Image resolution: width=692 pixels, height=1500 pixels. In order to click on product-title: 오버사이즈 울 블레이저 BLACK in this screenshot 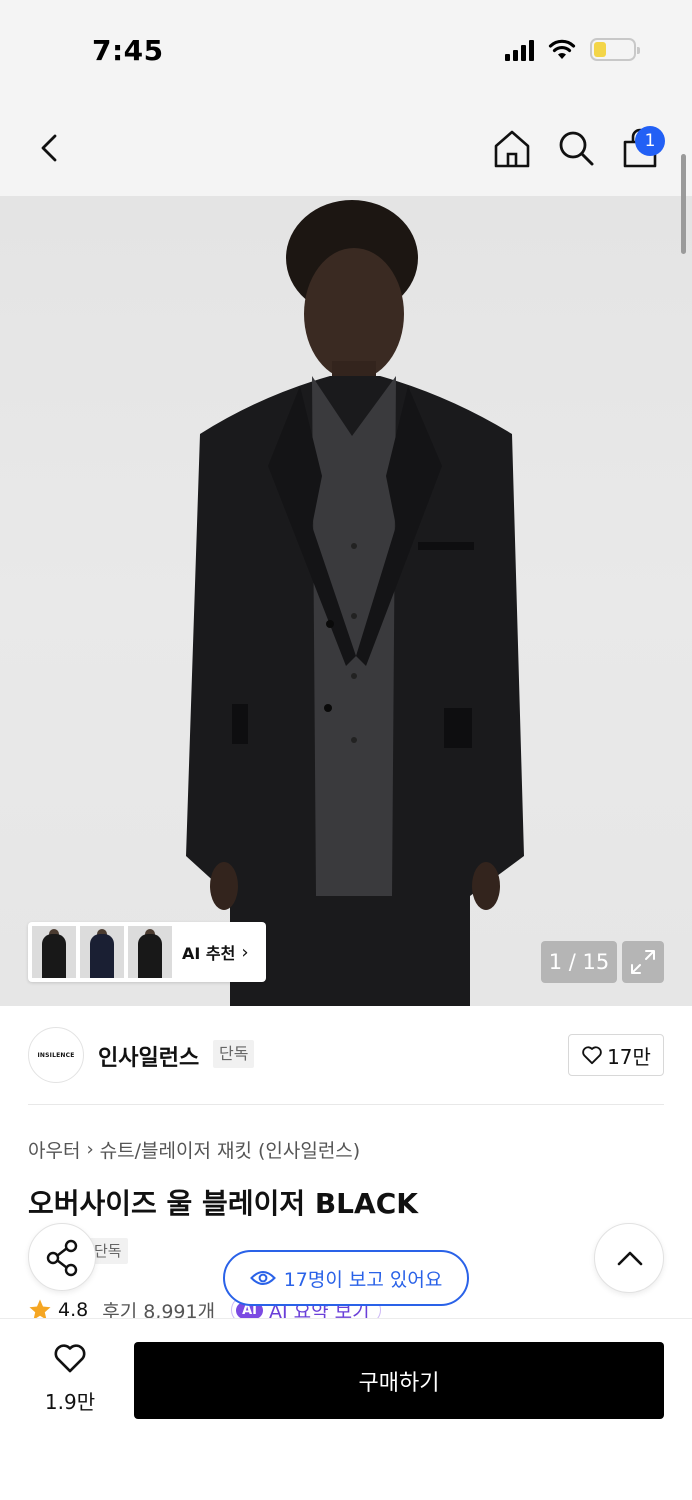, I will do `click(223, 1203)`.